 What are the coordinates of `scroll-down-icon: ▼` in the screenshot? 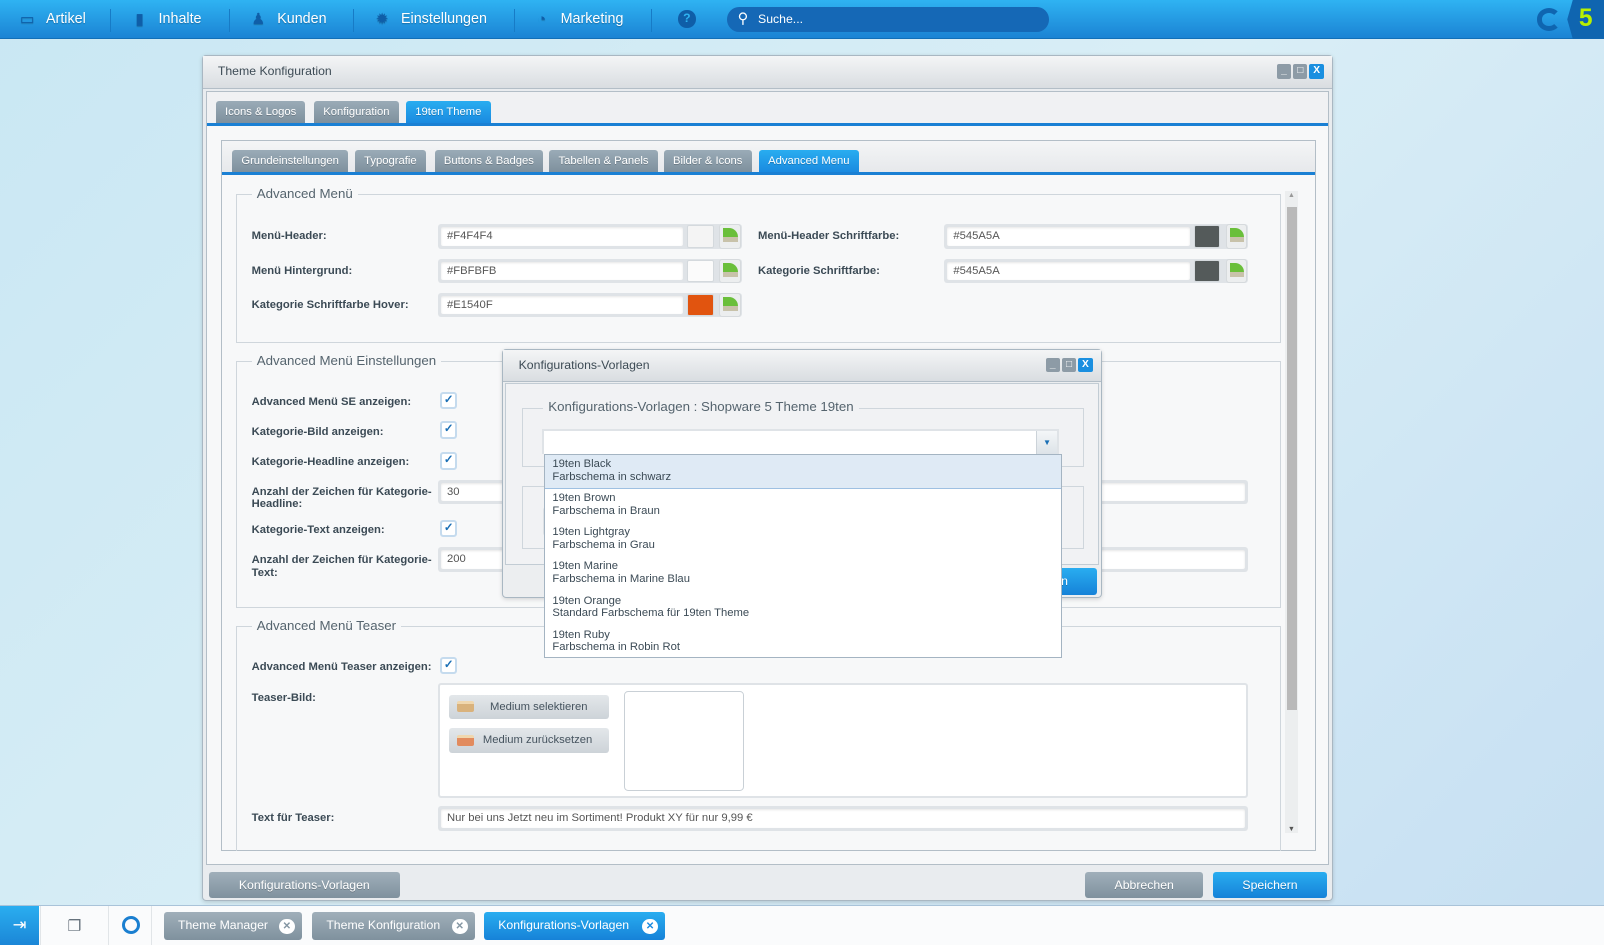 It's located at (1291, 829).